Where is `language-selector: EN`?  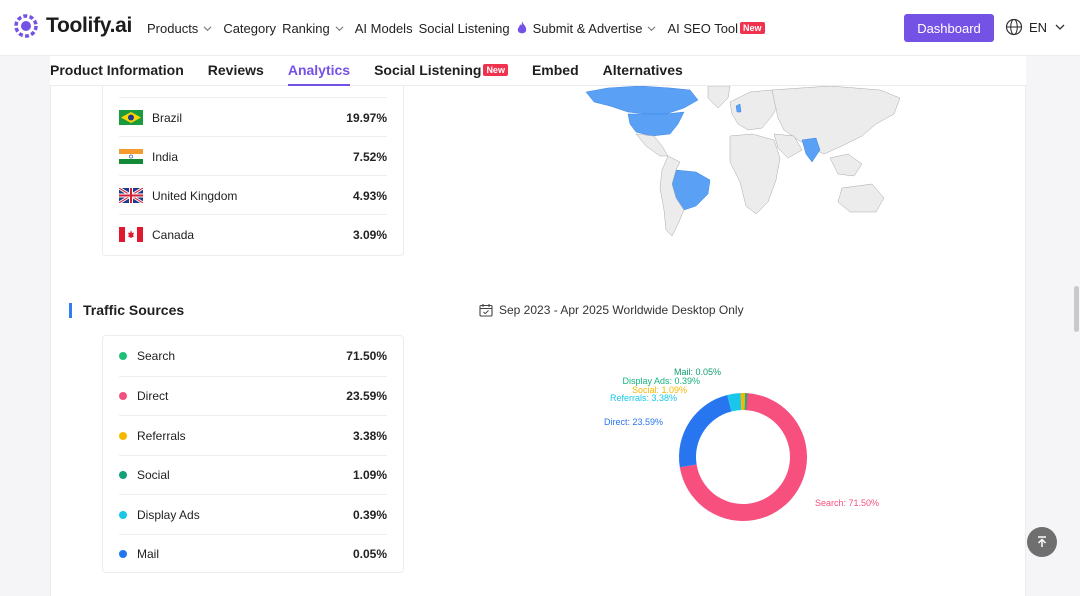 language-selector: EN is located at coordinates (1038, 27).